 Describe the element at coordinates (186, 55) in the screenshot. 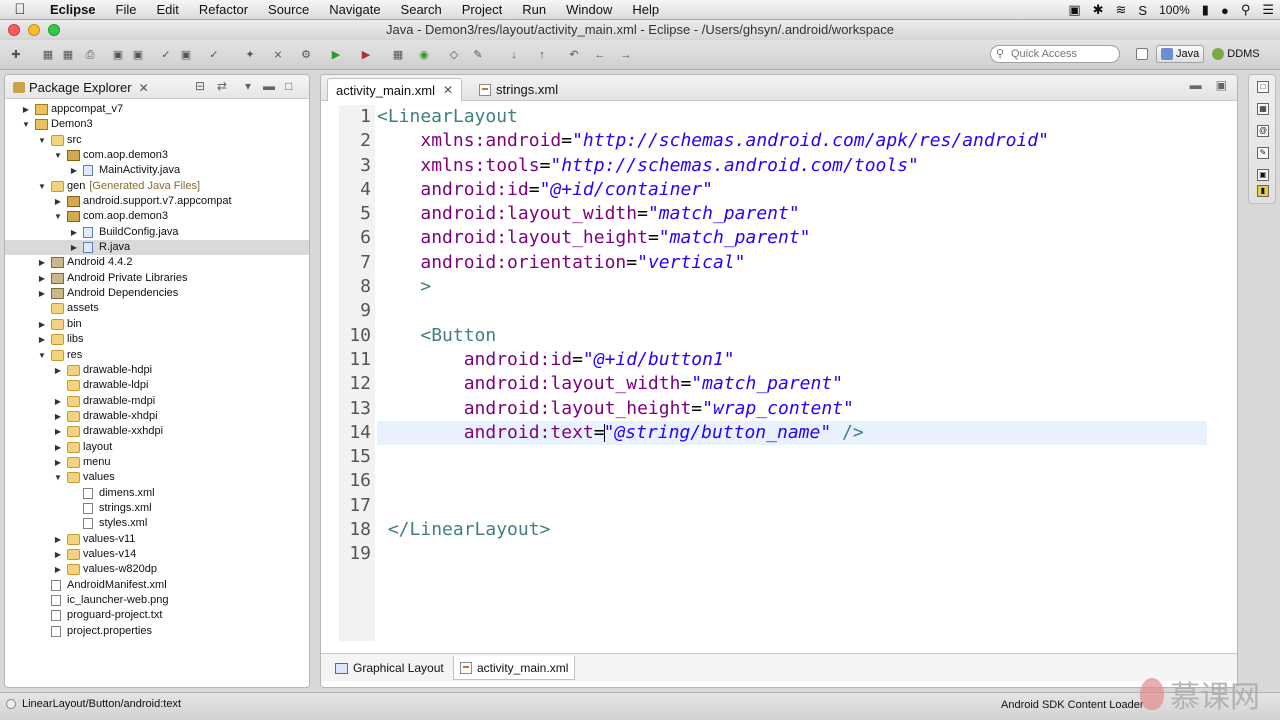

I see `android-project-icon: ▣` at that location.